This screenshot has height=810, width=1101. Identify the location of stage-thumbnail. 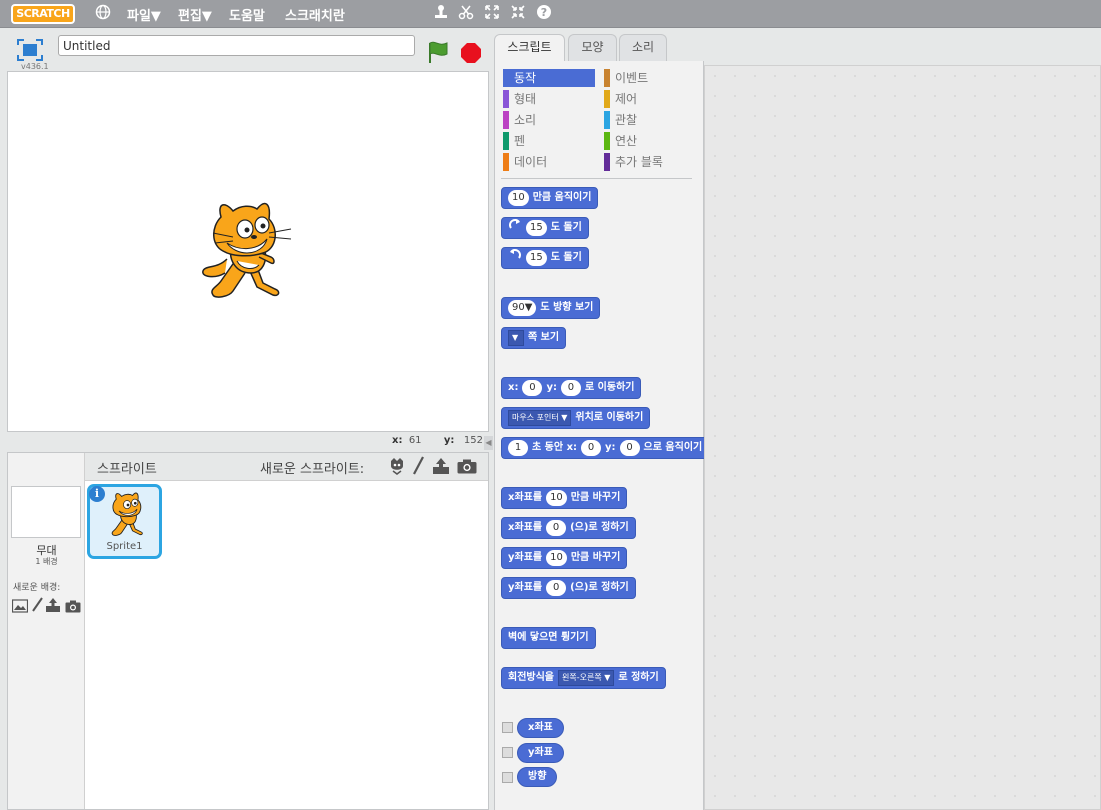
(46, 512).